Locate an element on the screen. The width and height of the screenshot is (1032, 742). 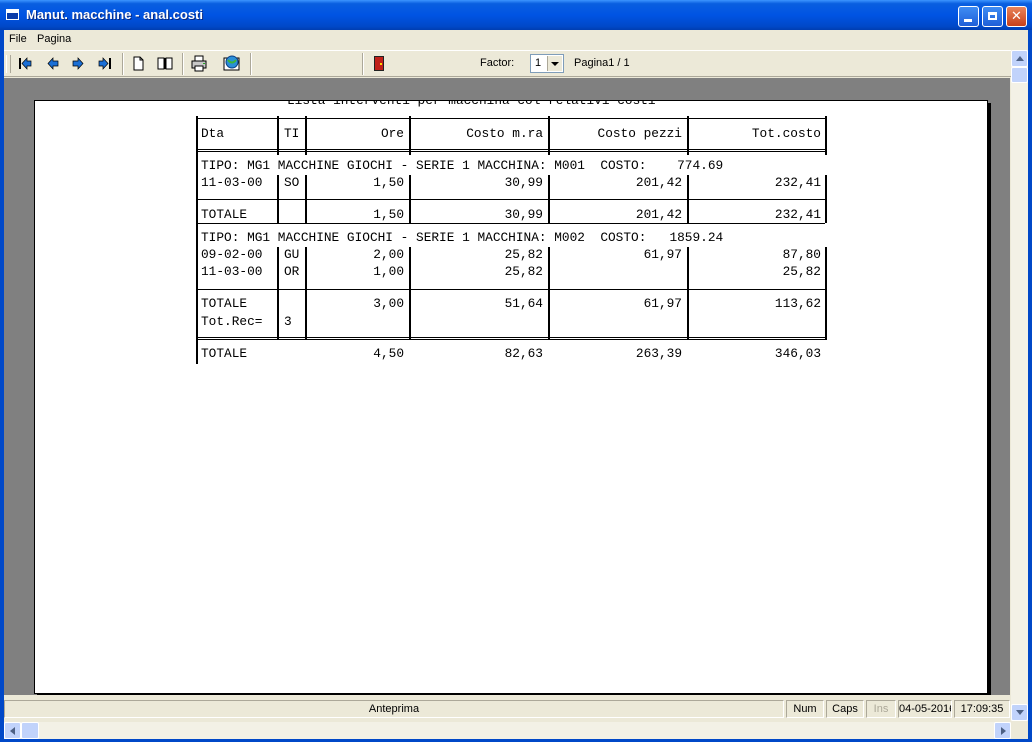
exit-button is located at coordinates (379, 63).